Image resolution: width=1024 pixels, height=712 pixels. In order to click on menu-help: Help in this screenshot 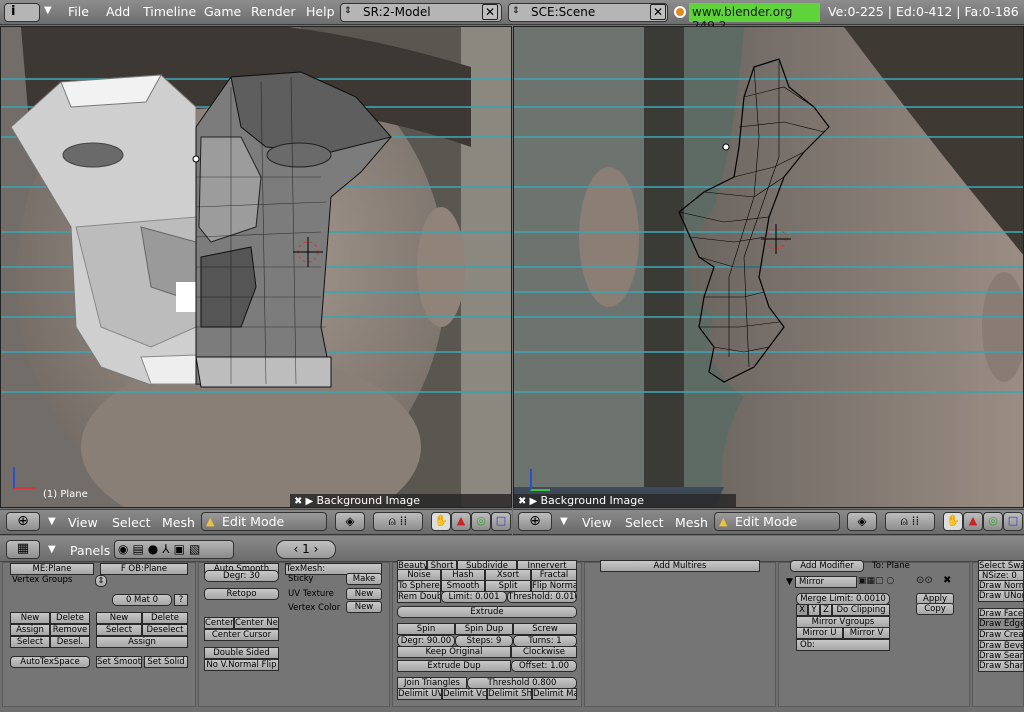, I will do `click(320, 11)`.